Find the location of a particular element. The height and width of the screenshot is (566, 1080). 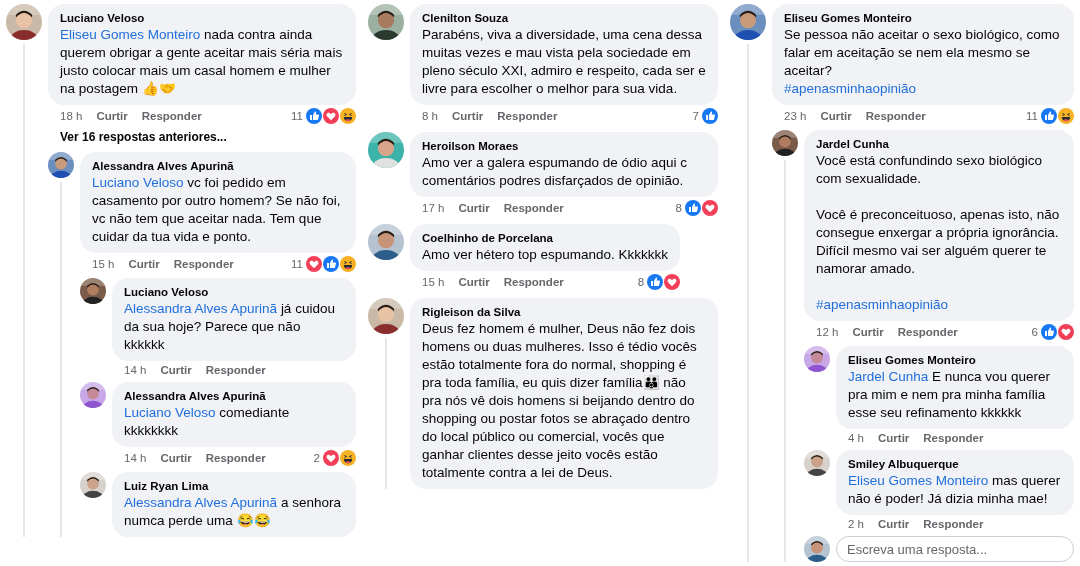

comment-time: 23 h is located at coordinates (795, 116).